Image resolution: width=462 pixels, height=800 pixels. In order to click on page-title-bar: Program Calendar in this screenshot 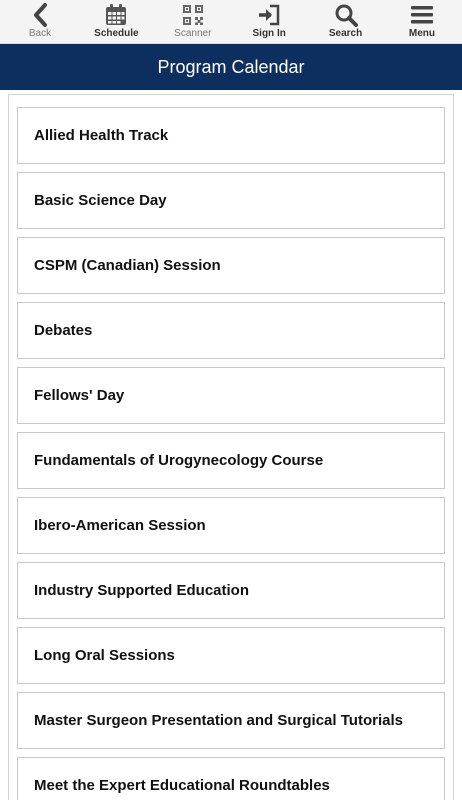, I will do `click(231, 67)`.